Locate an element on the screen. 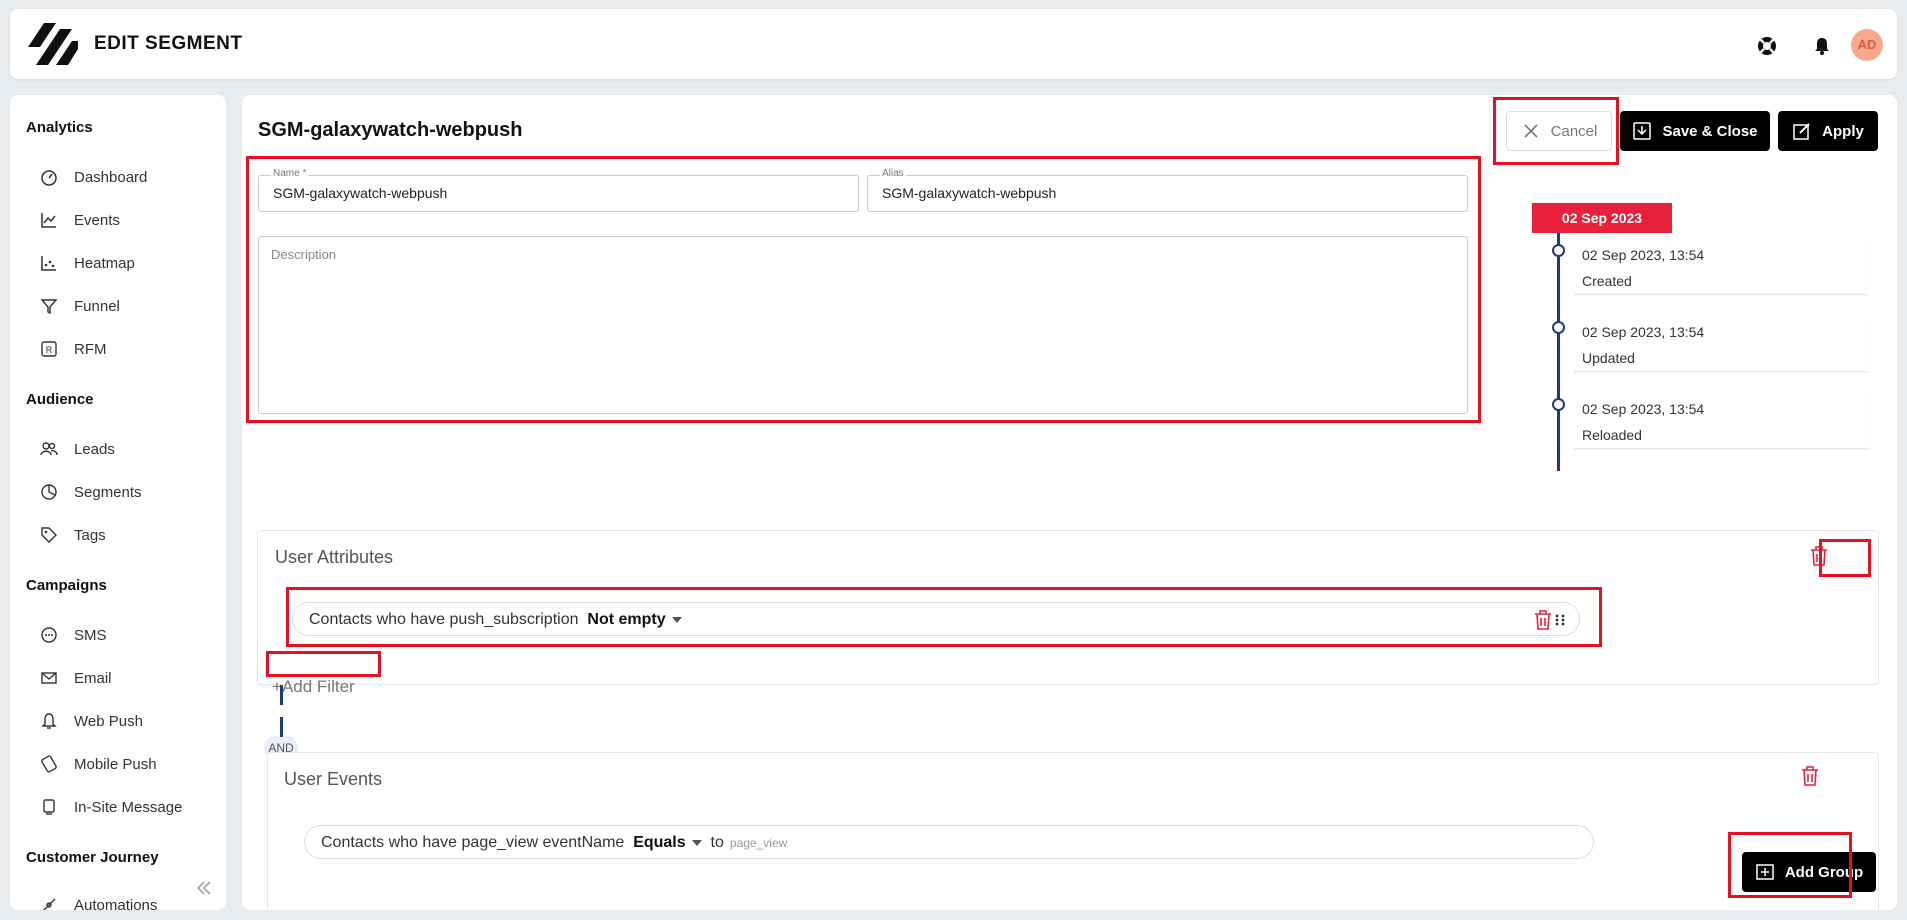  apply-label: Apply is located at coordinates (1843, 131).